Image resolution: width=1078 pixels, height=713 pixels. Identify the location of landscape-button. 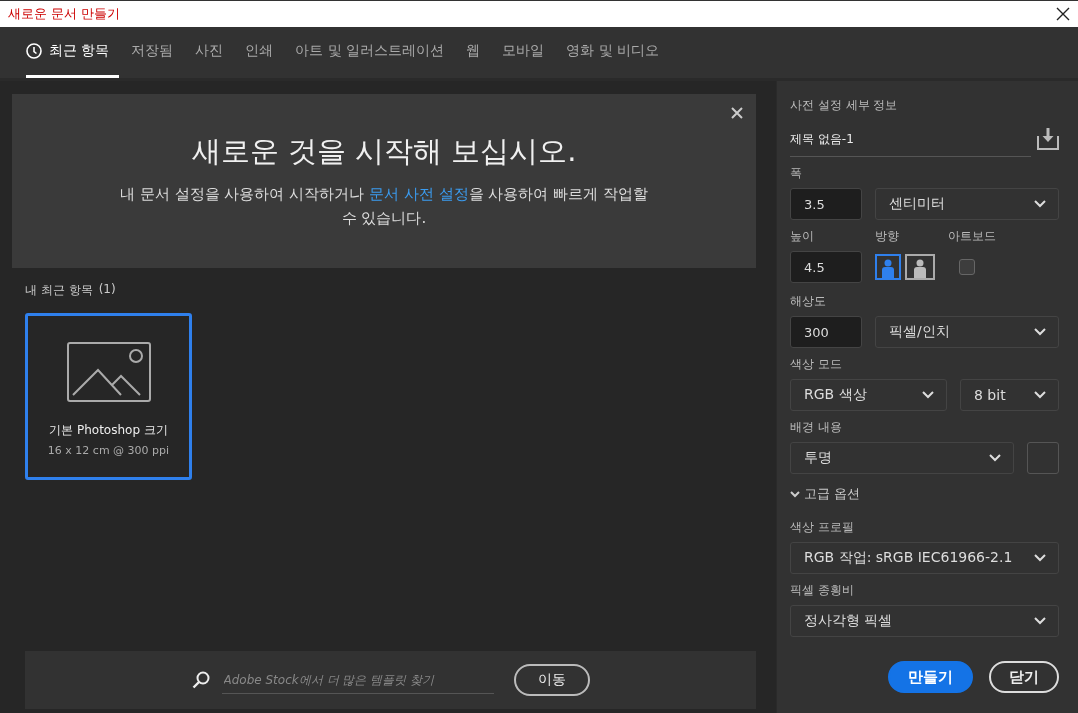
(920, 267).